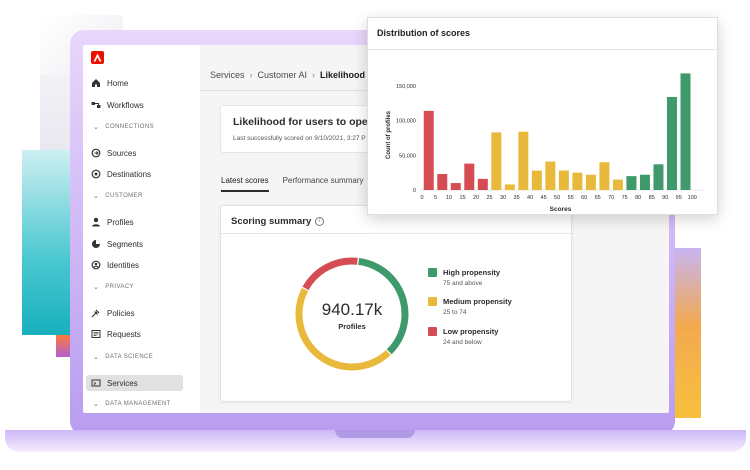  What do you see at coordinates (320, 221) in the screenshot?
I see `info-icon: i` at bounding box center [320, 221].